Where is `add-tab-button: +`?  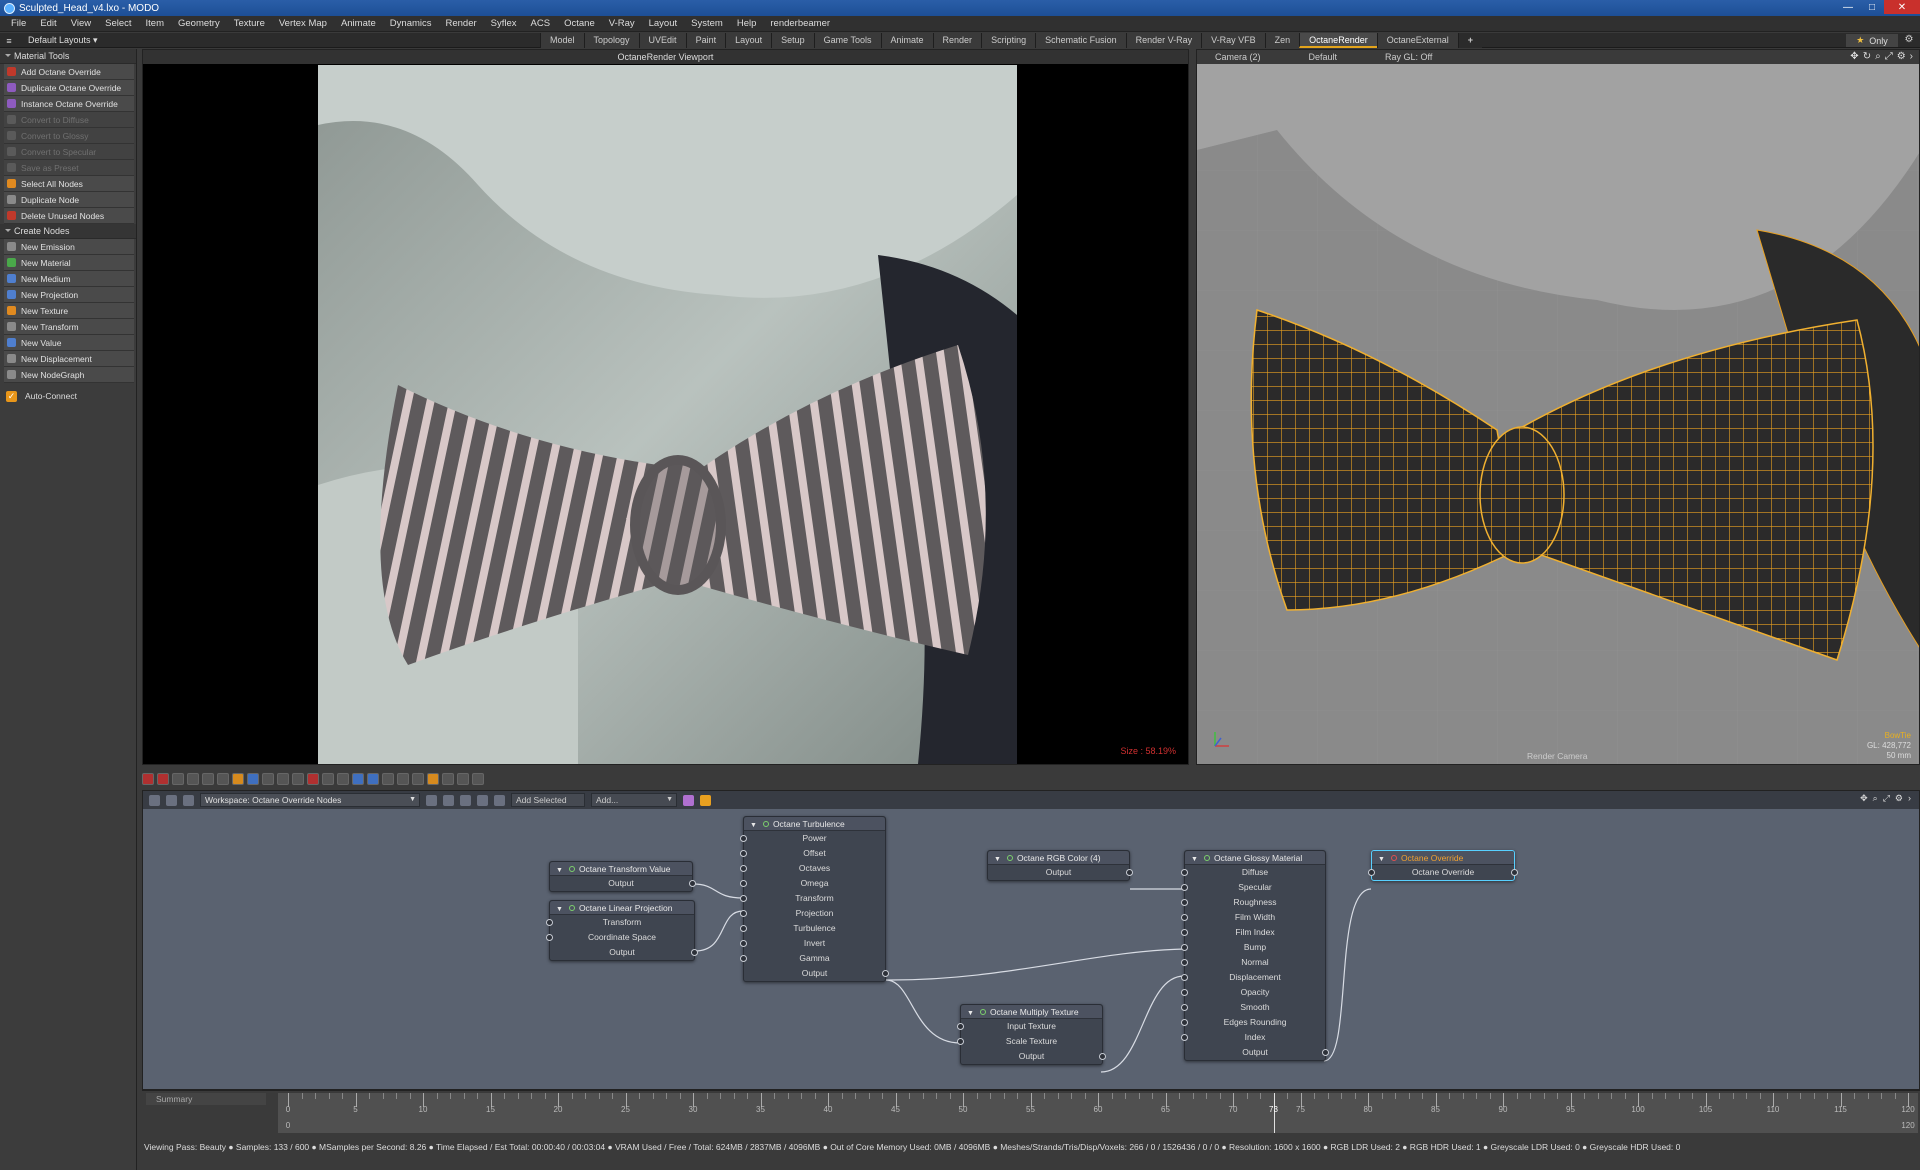 add-tab-button: + is located at coordinates (1470, 40).